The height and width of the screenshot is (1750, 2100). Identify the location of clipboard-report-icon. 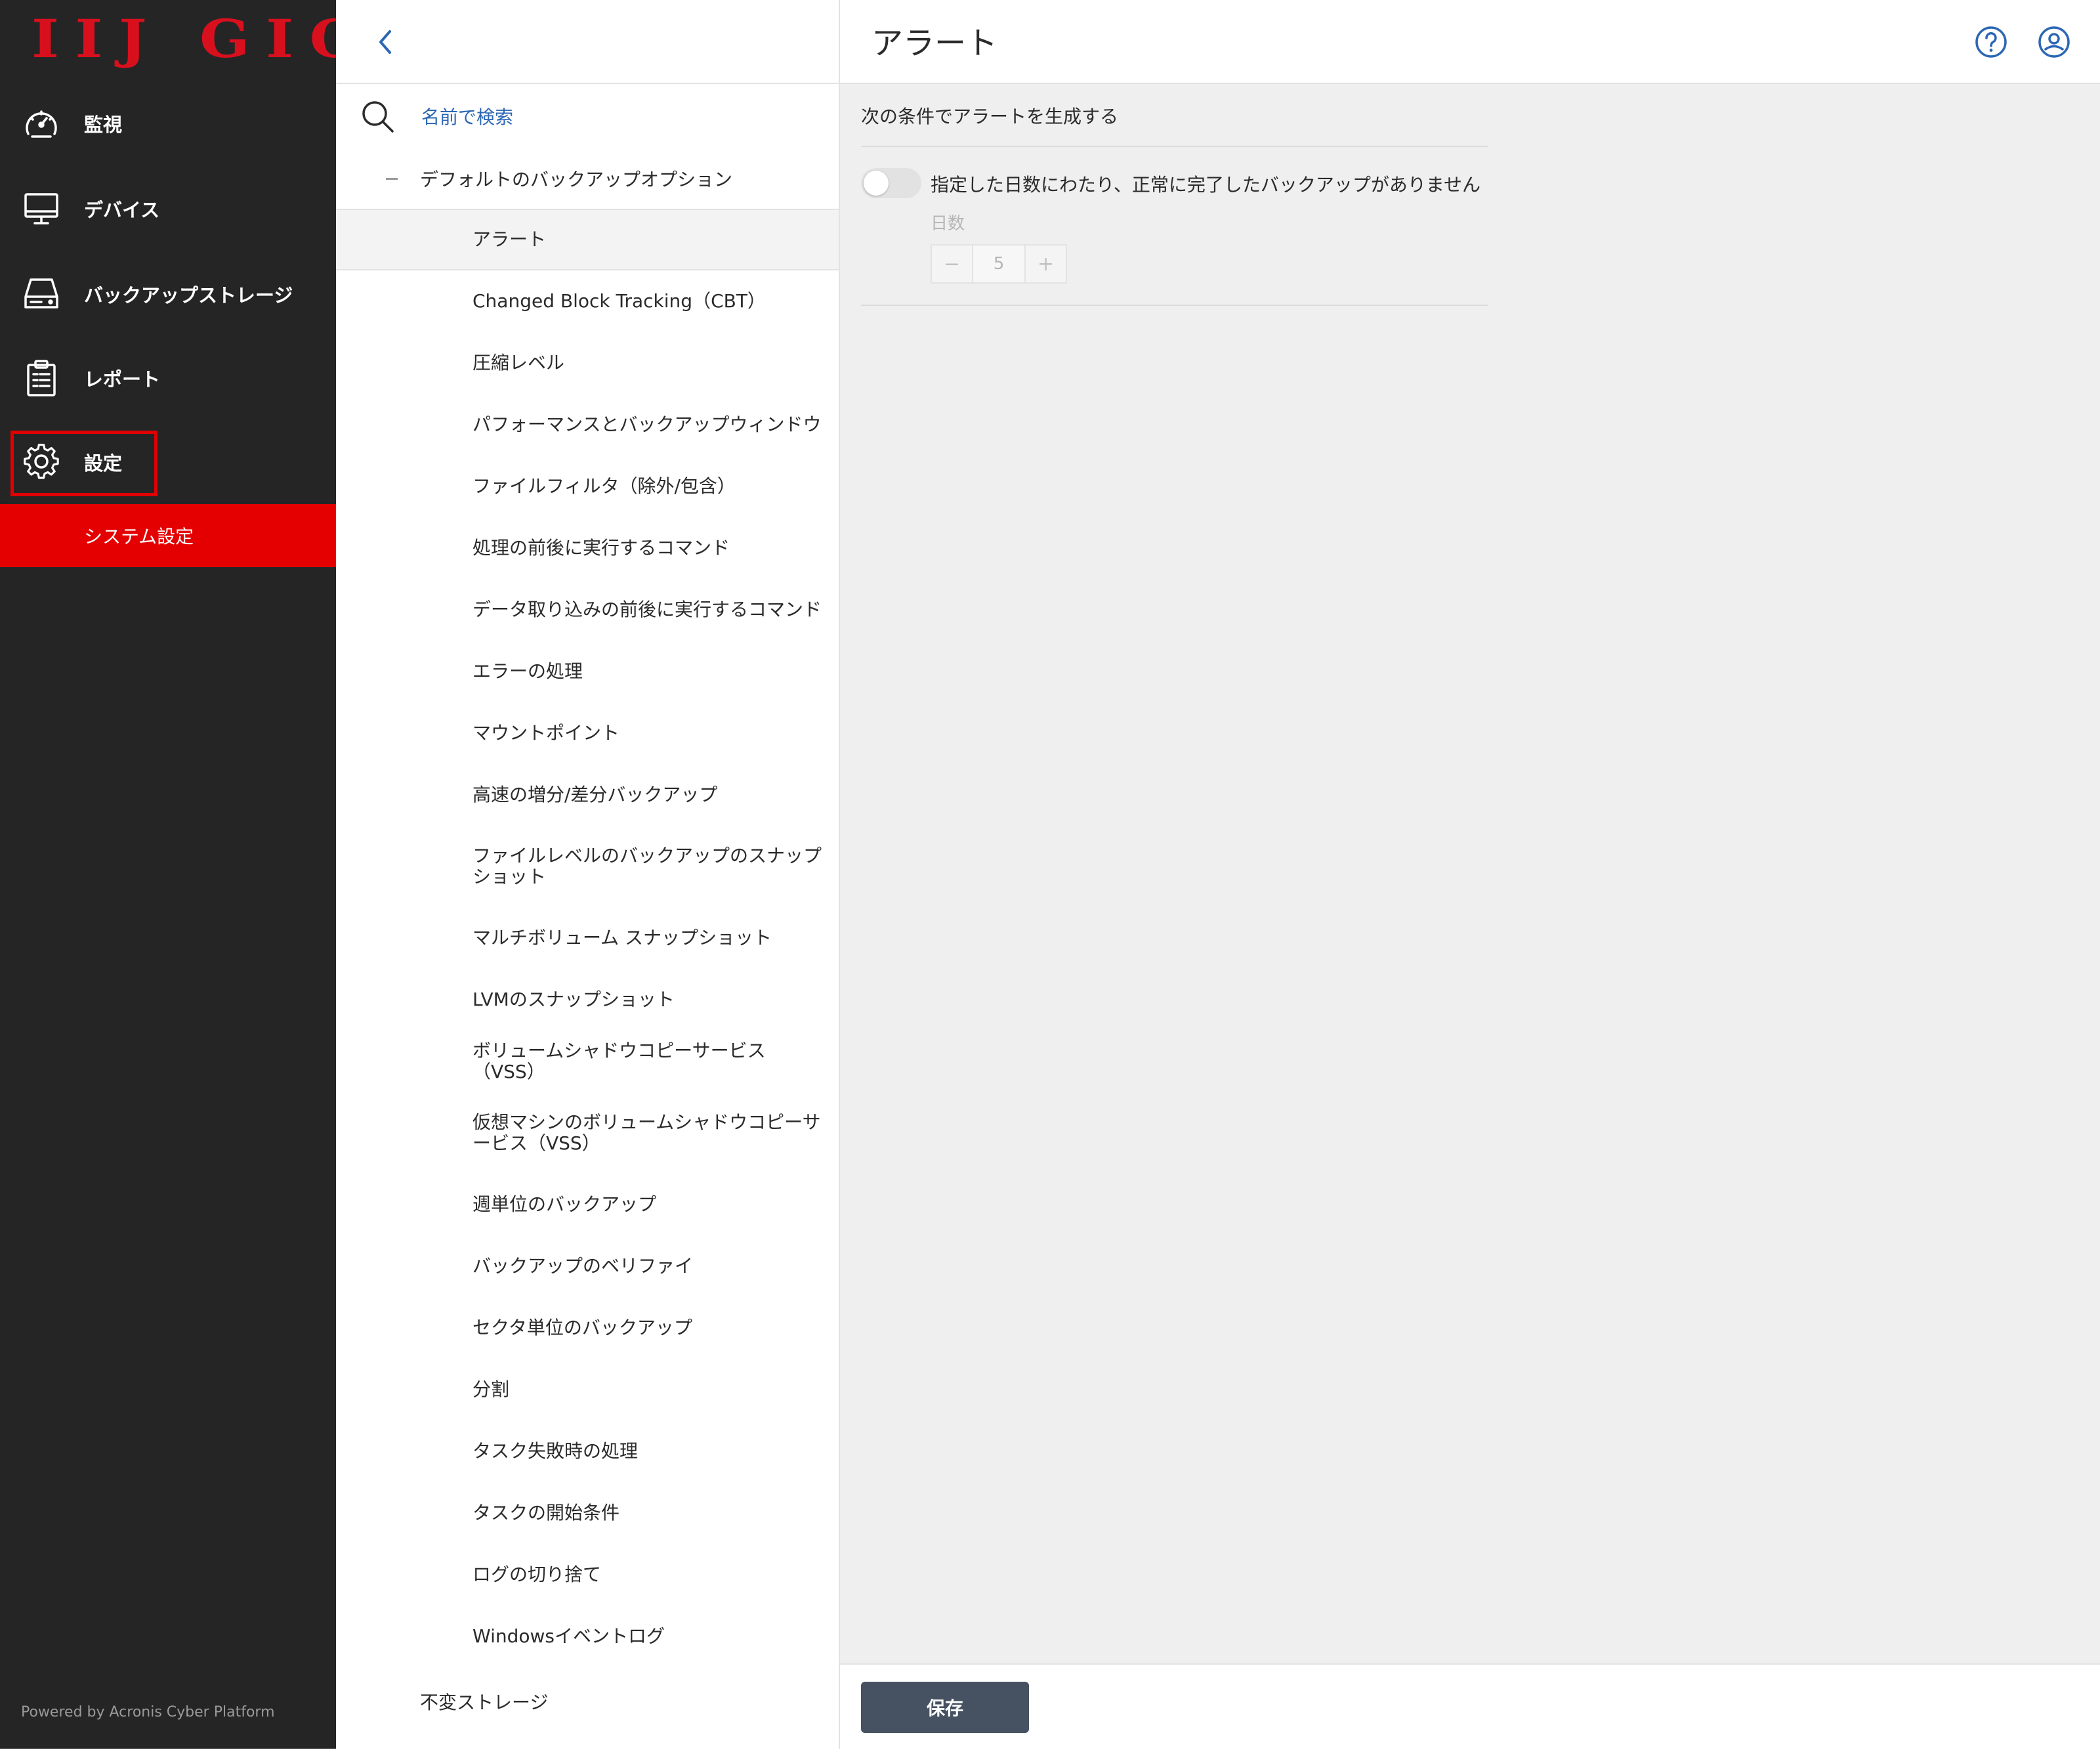
(41, 378).